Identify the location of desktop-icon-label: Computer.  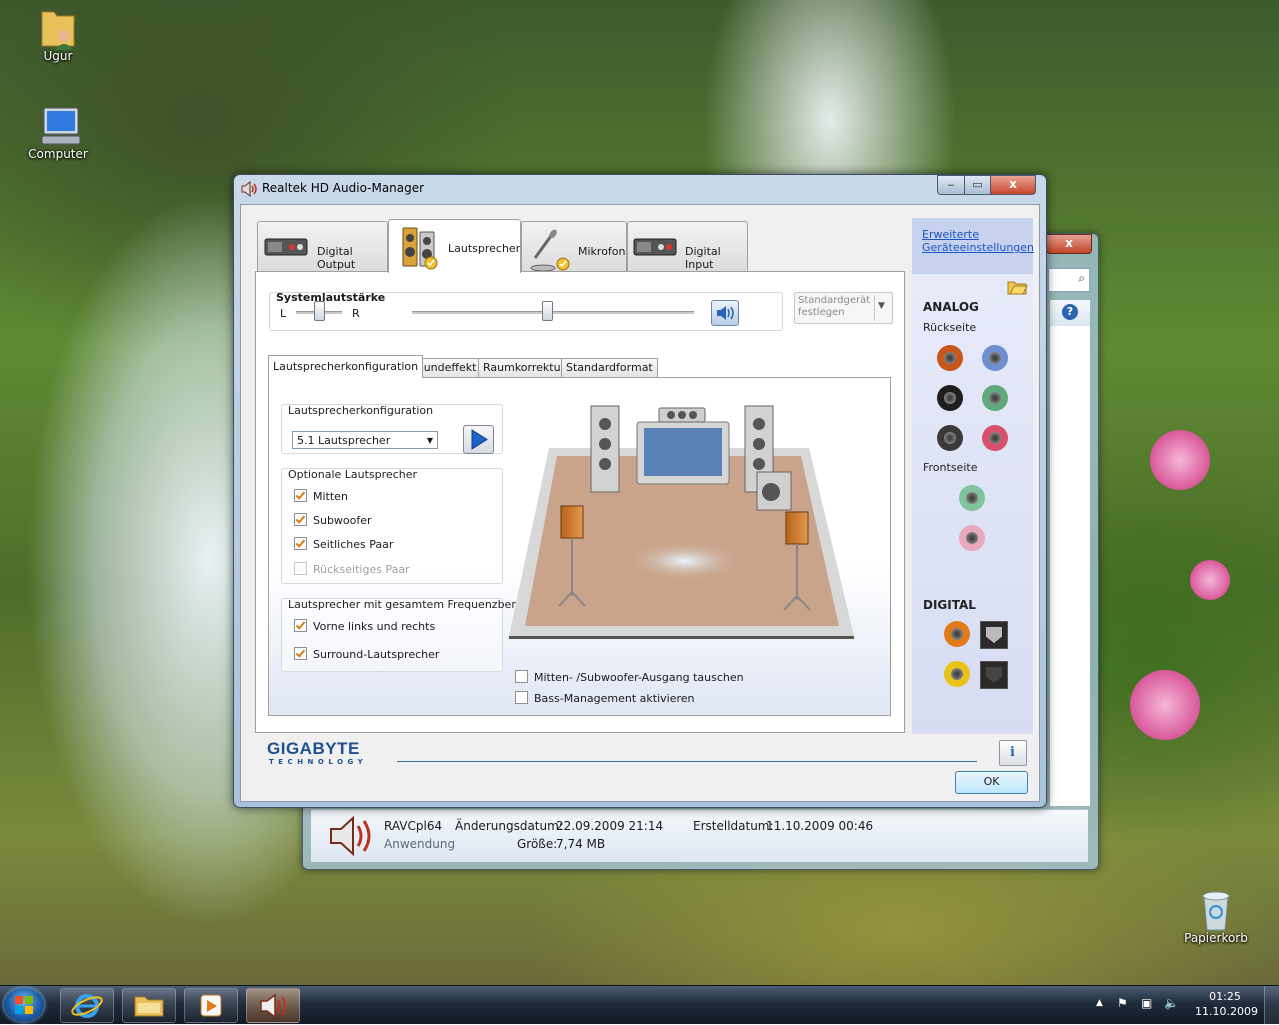
(58, 154).